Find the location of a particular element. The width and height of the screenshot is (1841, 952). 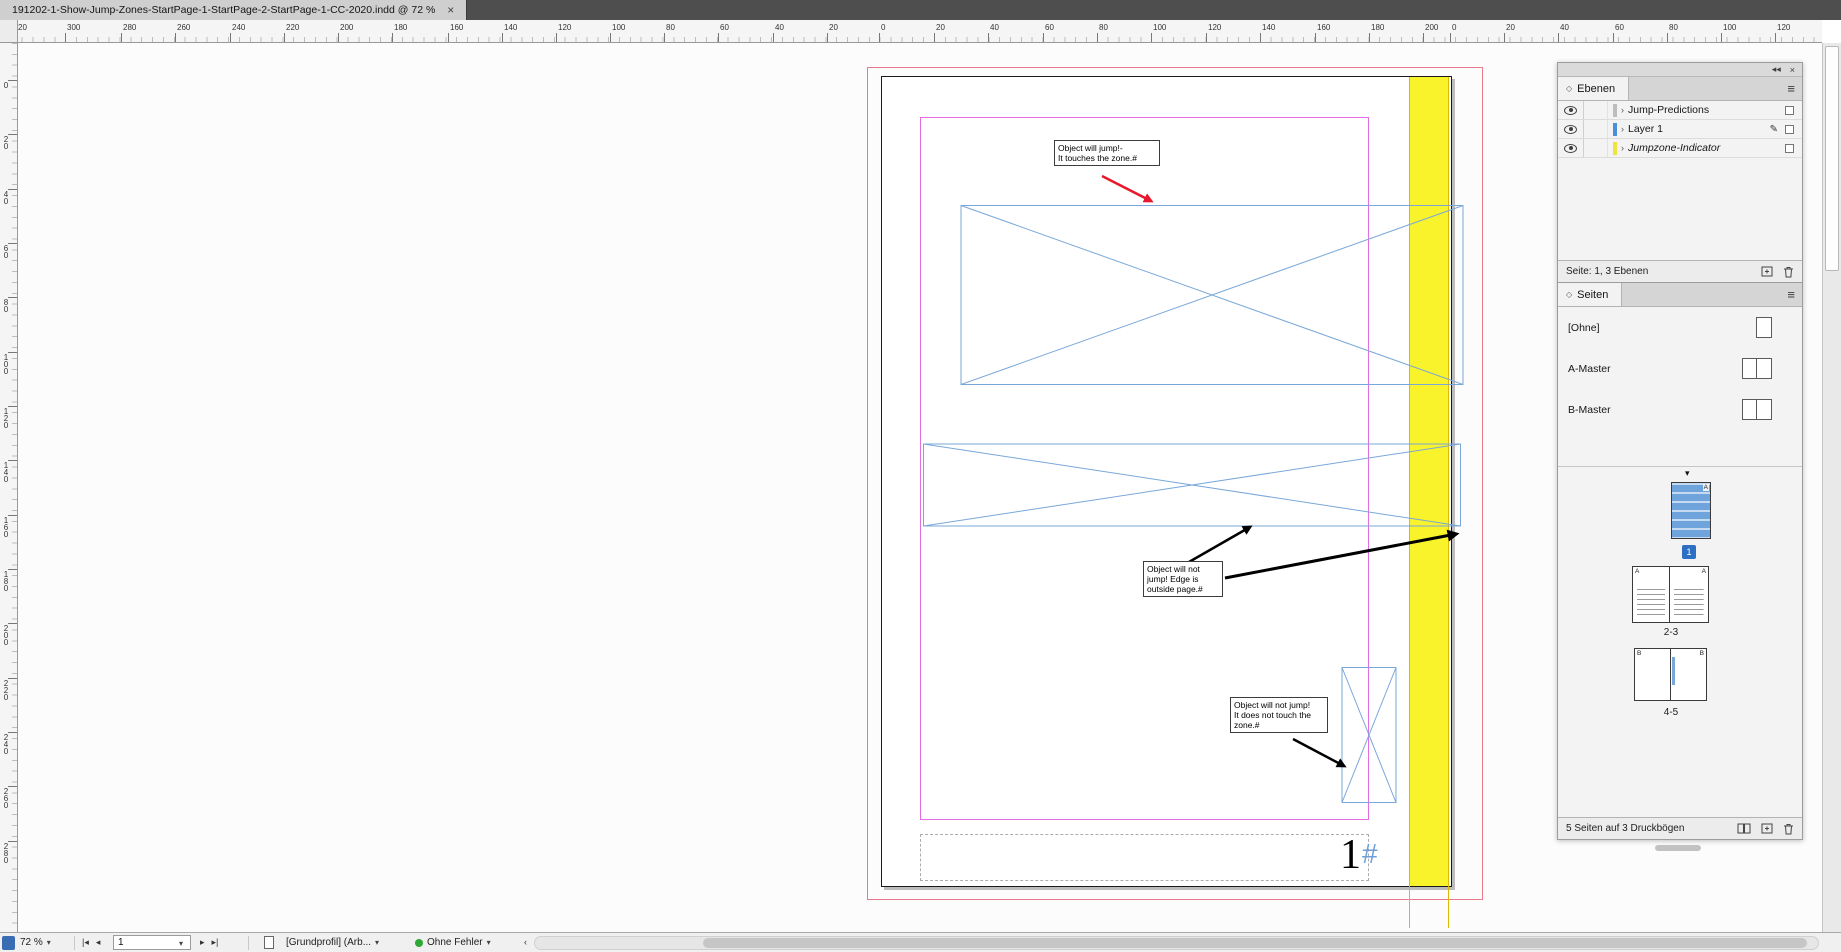

page-thumbnail-5: B is located at coordinates (1688, 674).